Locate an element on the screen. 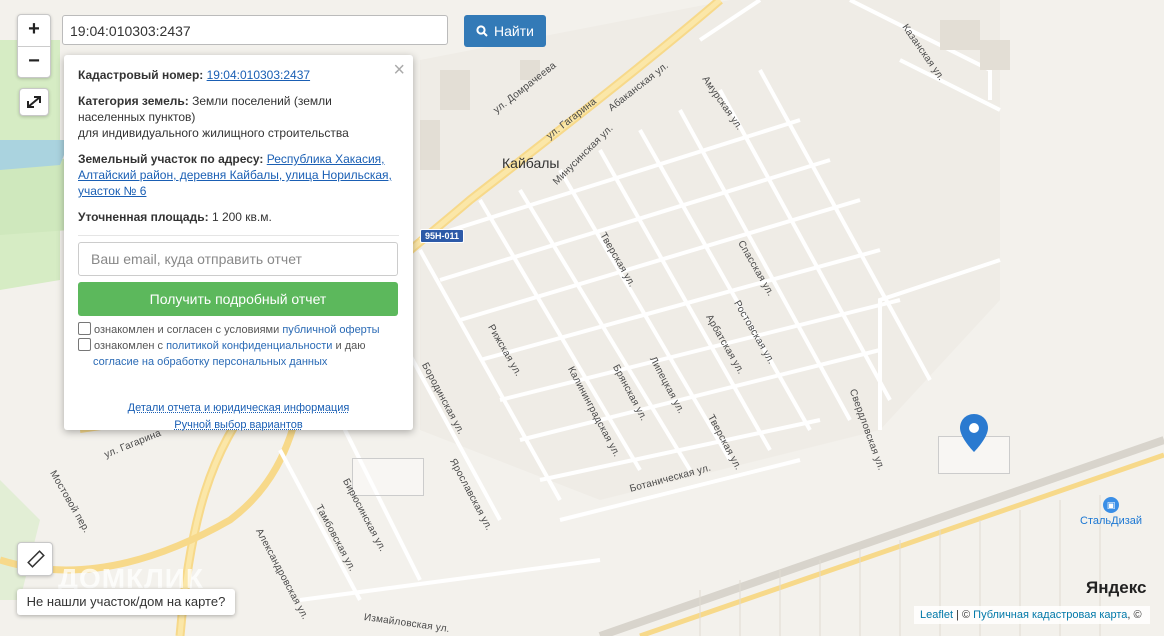 Image resolution: width=1164 pixels, height=636 pixels. yandex-logo: Яндекс is located at coordinates (1116, 588).